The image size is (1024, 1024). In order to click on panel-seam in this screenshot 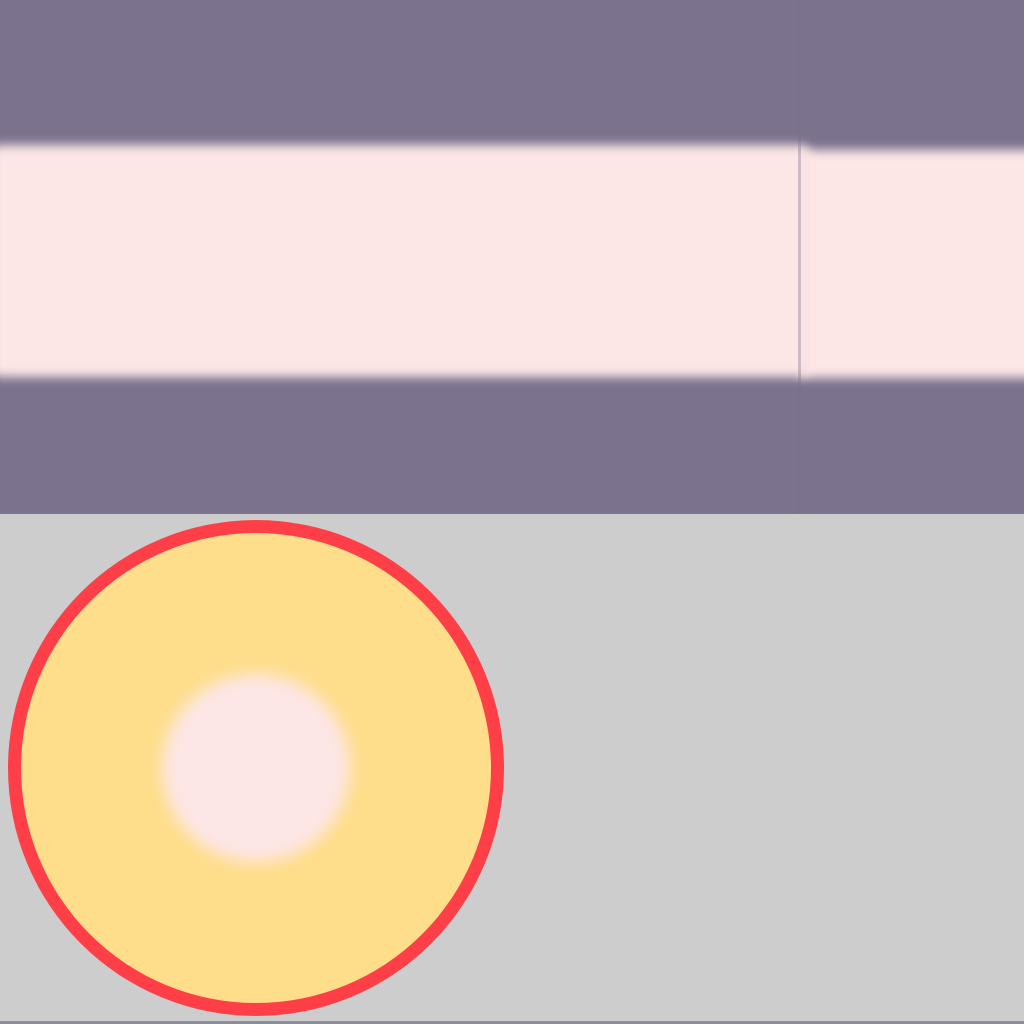, I will do `click(799, 257)`.